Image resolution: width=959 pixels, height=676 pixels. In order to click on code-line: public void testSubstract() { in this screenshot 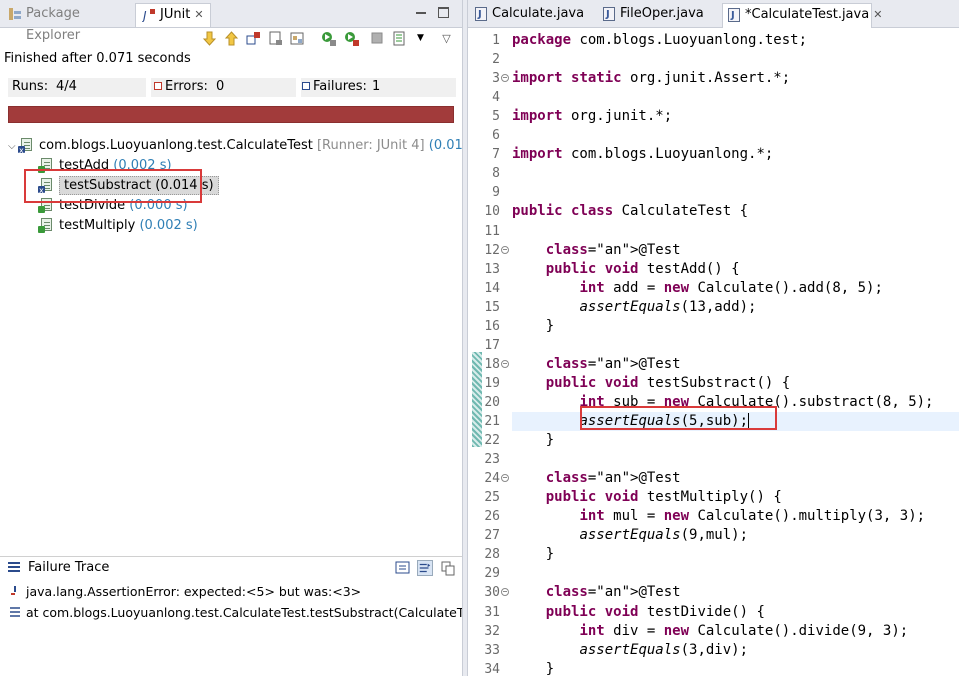, I will do `click(651, 383)`.